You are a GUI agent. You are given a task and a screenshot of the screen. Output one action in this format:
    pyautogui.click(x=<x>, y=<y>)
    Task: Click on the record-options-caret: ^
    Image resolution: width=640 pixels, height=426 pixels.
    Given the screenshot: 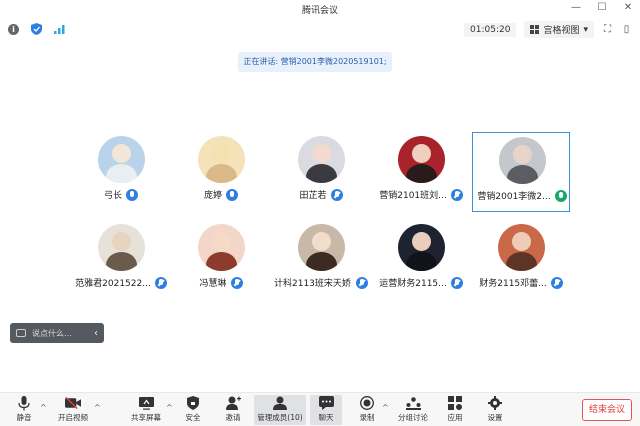 What is the action you would take?
    pyautogui.click(x=385, y=407)
    